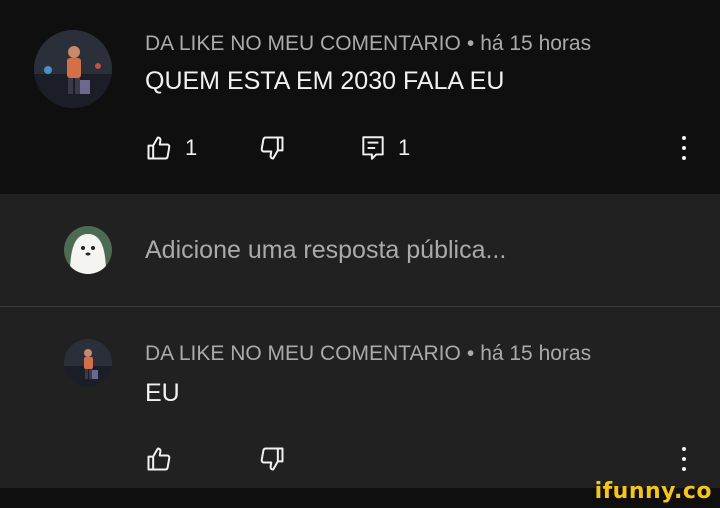 The width and height of the screenshot is (720, 508). I want to click on comment-meta: DA LIKE NO MEU COMENTARIO • há 15 horas, so click(368, 44).